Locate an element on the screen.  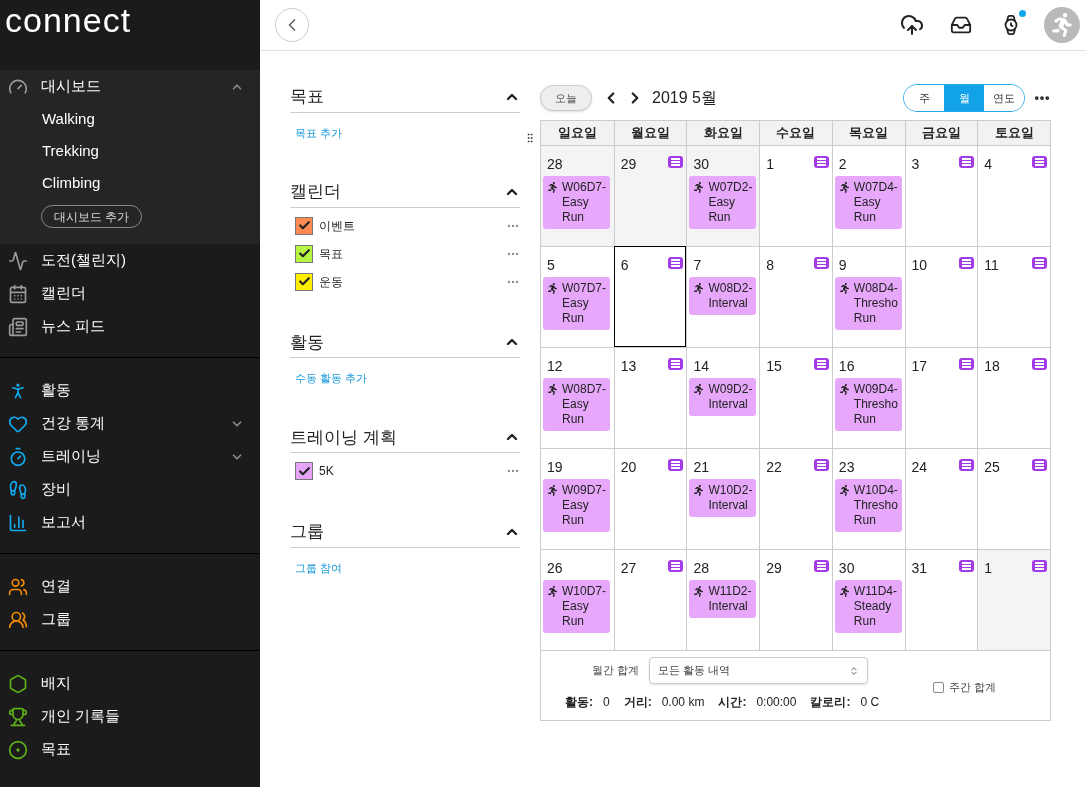
logo: connect is located at coordinates (130, 35).